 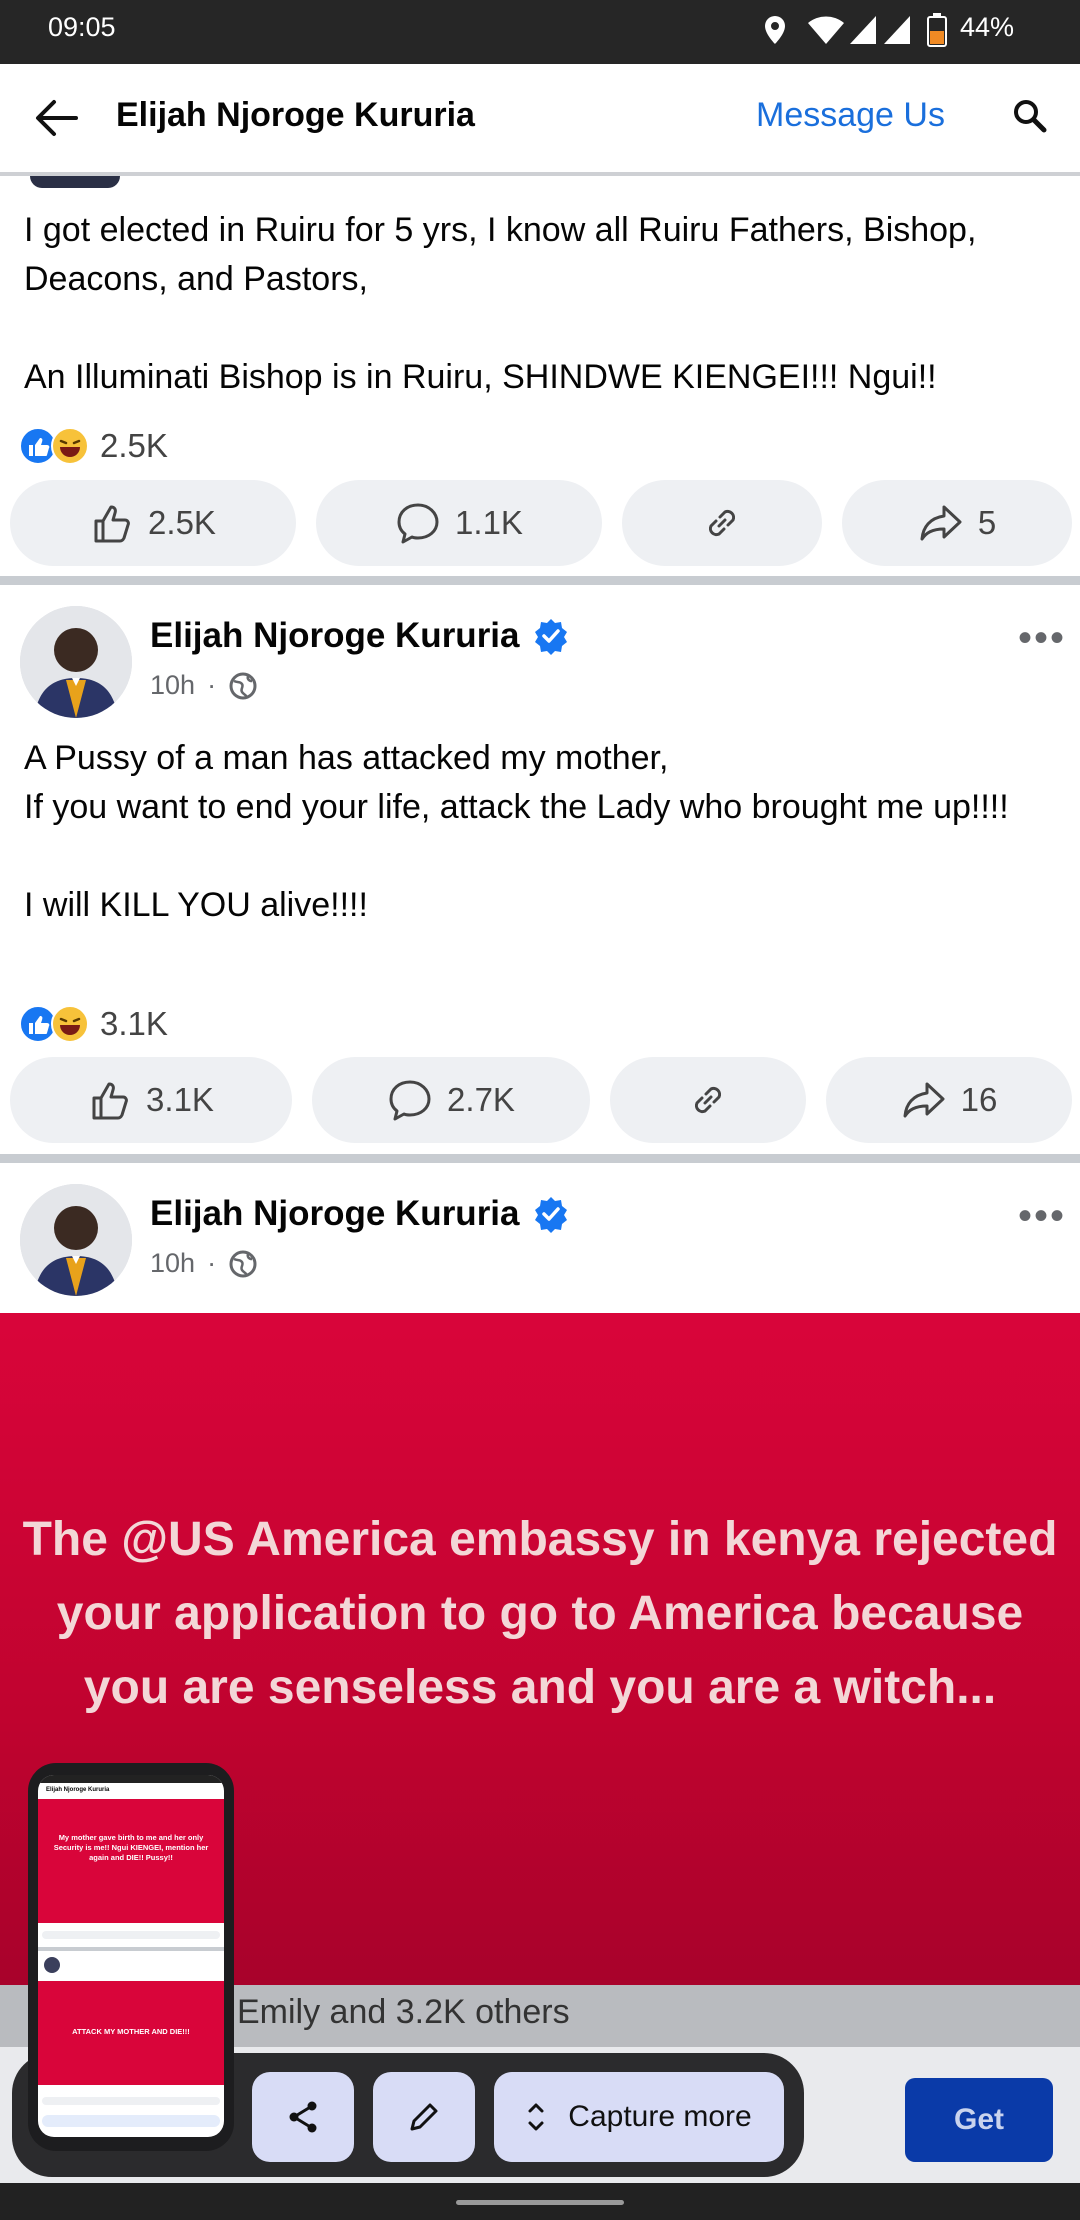 What do you see at coordinates (173, 685) in the screenshot?
I see `post2-time: 10h` at bounding box center [173, 685].